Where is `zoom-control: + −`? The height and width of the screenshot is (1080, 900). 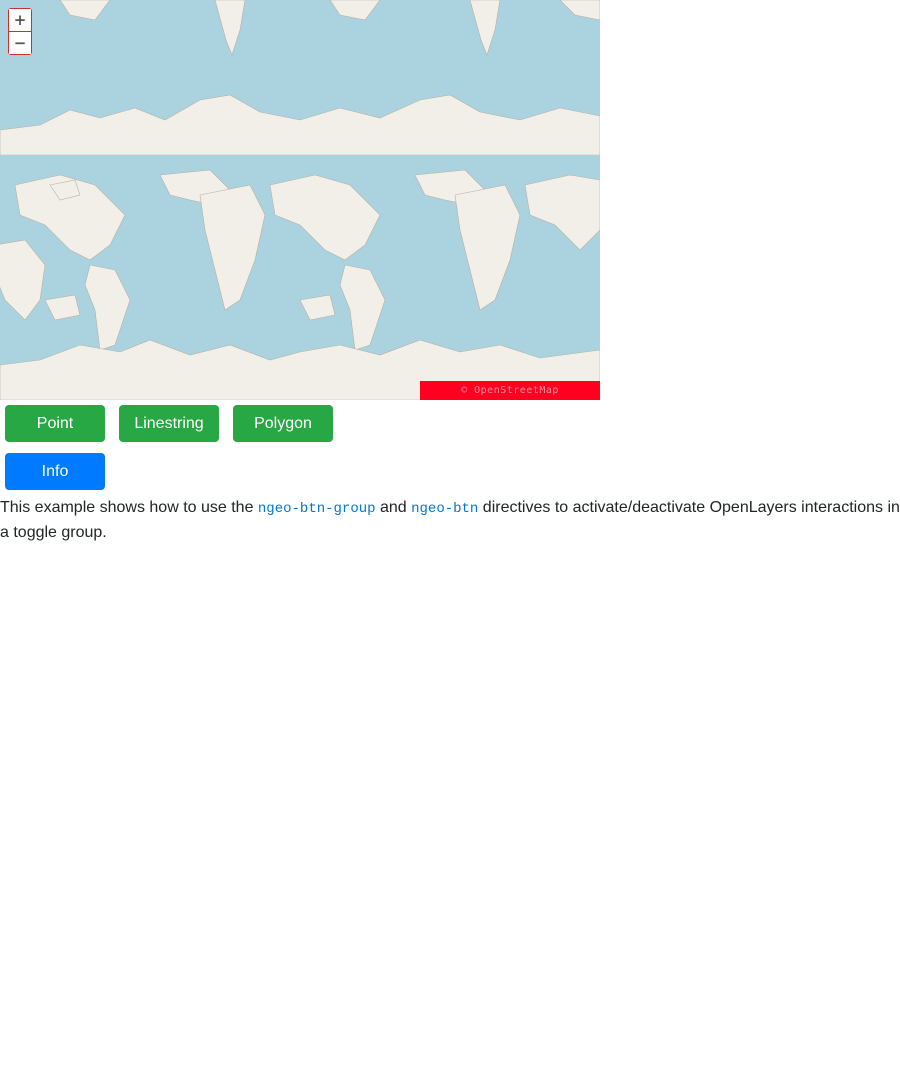 zoom-control: + − is located at coordinates (20, 31).